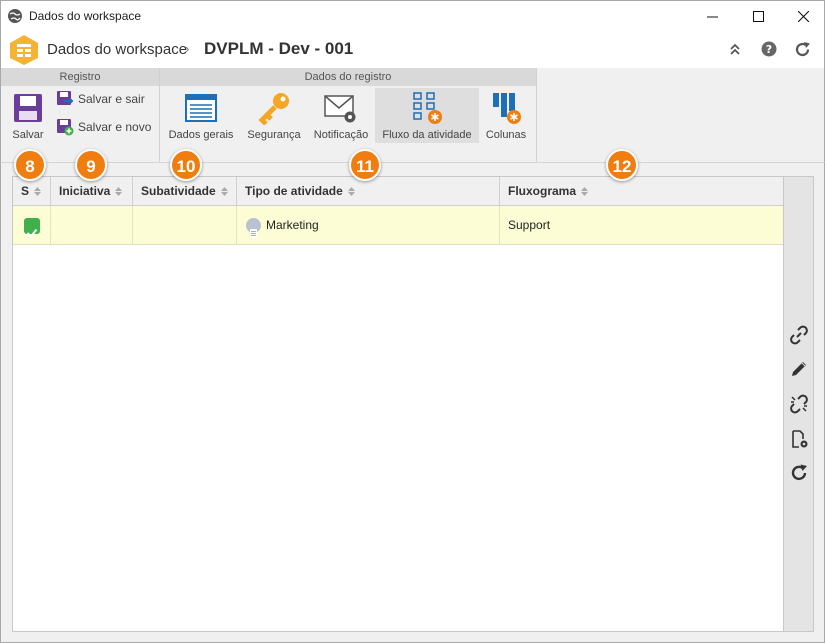 Image resolution: width=825 pixels, height=643 pixels. Describe the element at coordinates (85, 16) in the screenshot. I see `window-title: Dados do workspace` at that location.